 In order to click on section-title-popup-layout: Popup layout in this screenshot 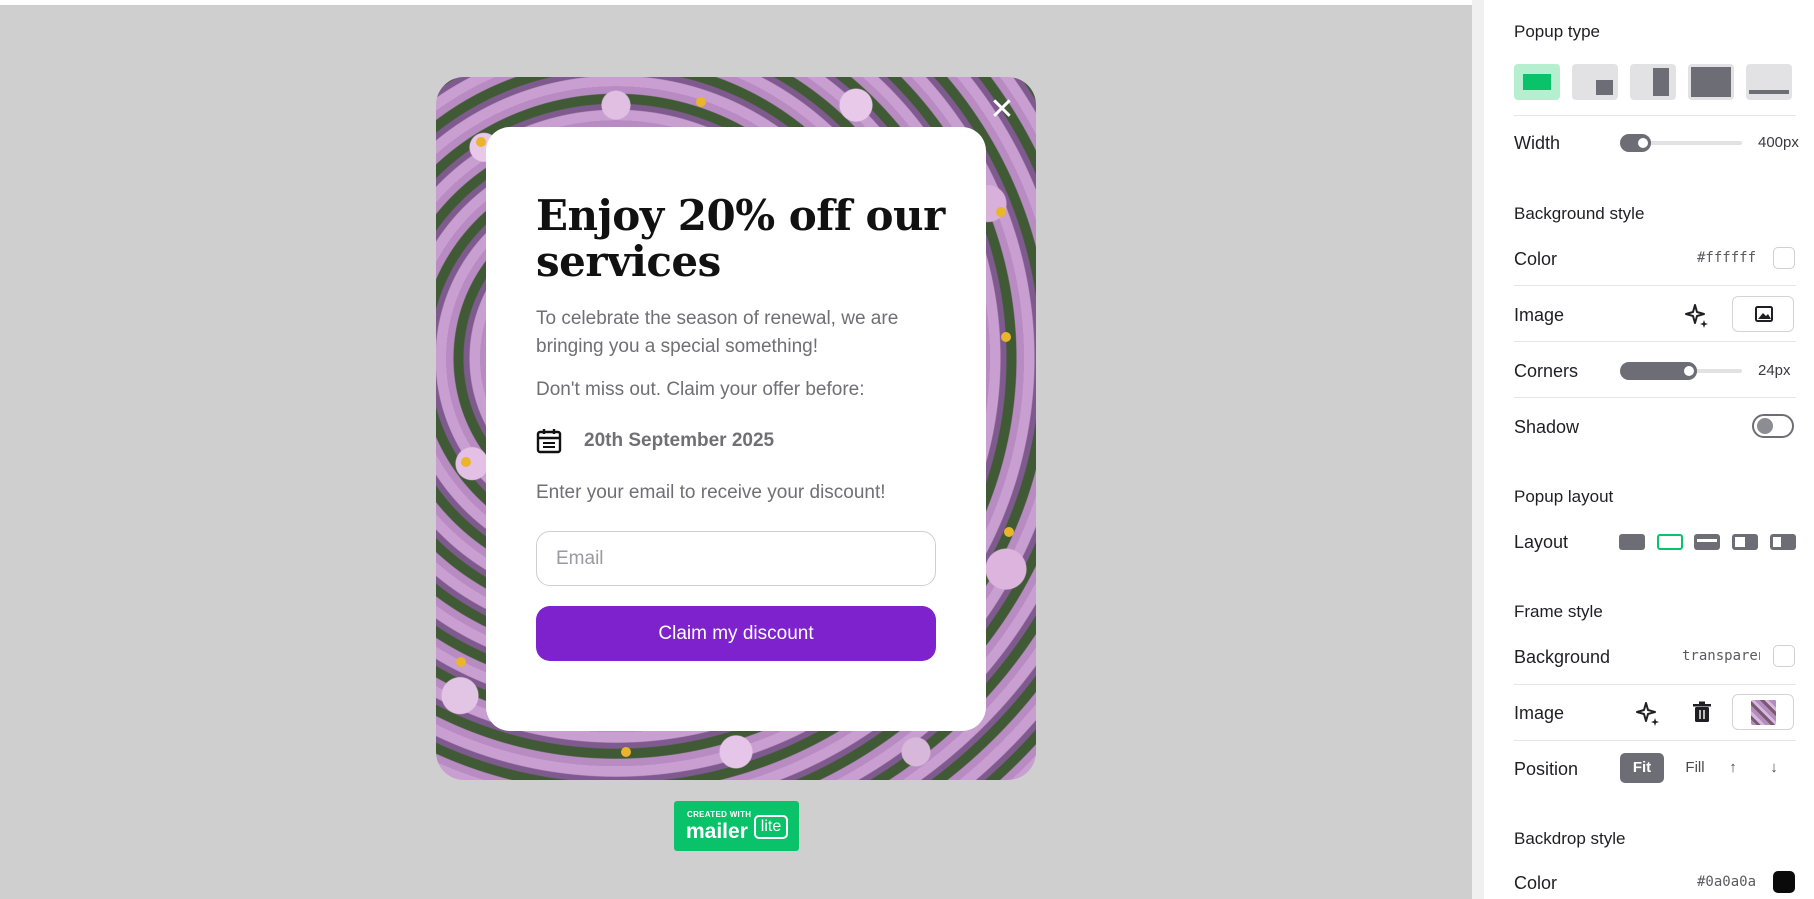, I will do `click(1564, 496)`.